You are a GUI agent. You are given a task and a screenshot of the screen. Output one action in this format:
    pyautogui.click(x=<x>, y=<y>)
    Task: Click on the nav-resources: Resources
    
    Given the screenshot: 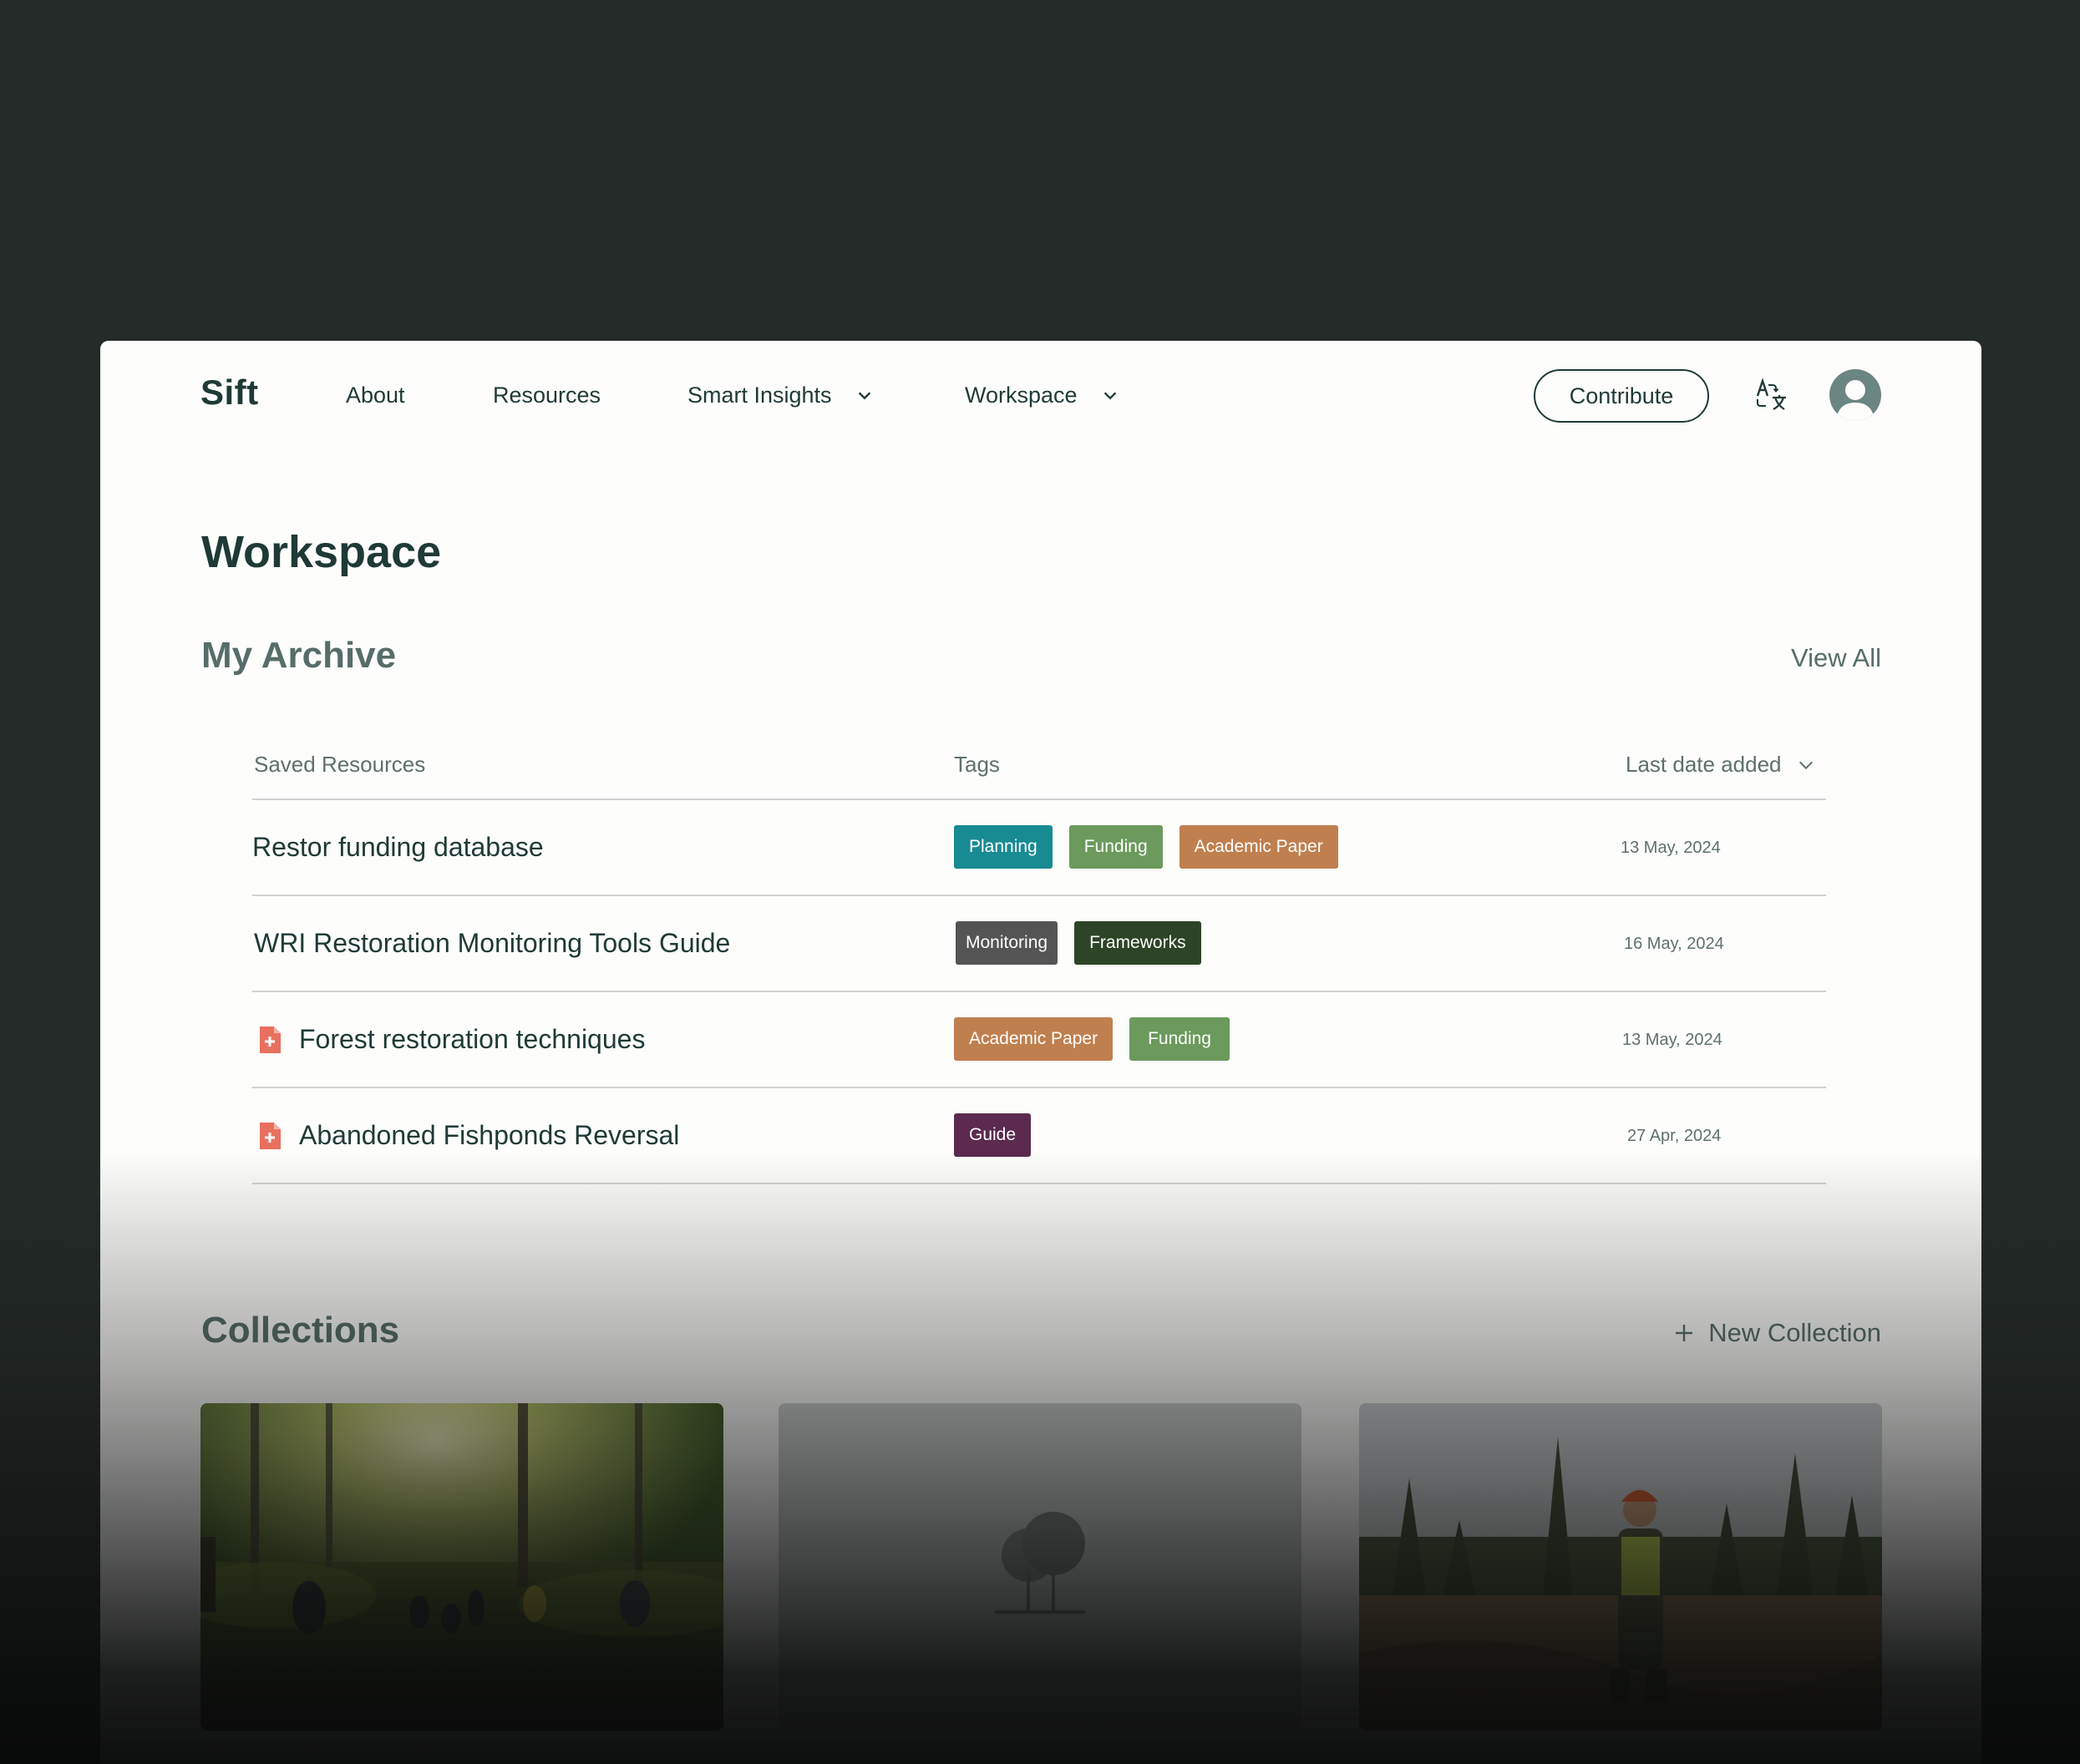 What is the action you would take?
    pyautogui.click(x=547, y=395)
    